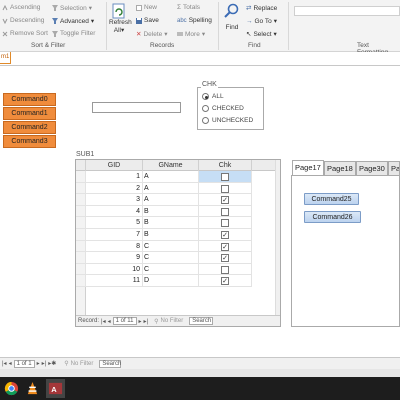  I want to click on document-tab: m1, so click(5, 58).